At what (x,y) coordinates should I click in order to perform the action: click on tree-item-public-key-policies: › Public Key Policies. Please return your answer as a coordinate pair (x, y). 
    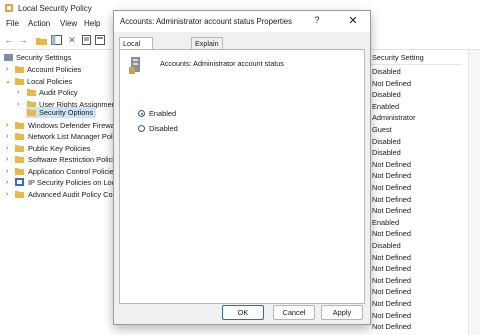
    Looking at the image, I should click on (58, 148).